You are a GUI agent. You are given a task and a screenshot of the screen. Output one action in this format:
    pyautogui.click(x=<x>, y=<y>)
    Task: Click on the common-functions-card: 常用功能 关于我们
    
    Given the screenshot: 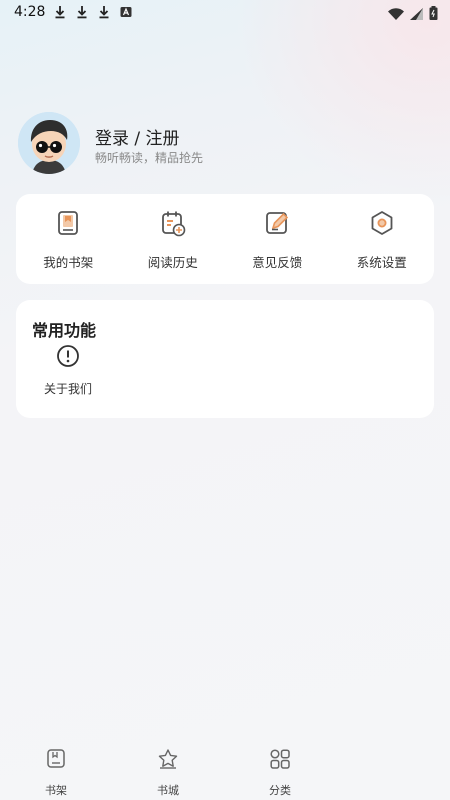 What is the action you would take?
    pyautogui.click(x=225, y=359)
    